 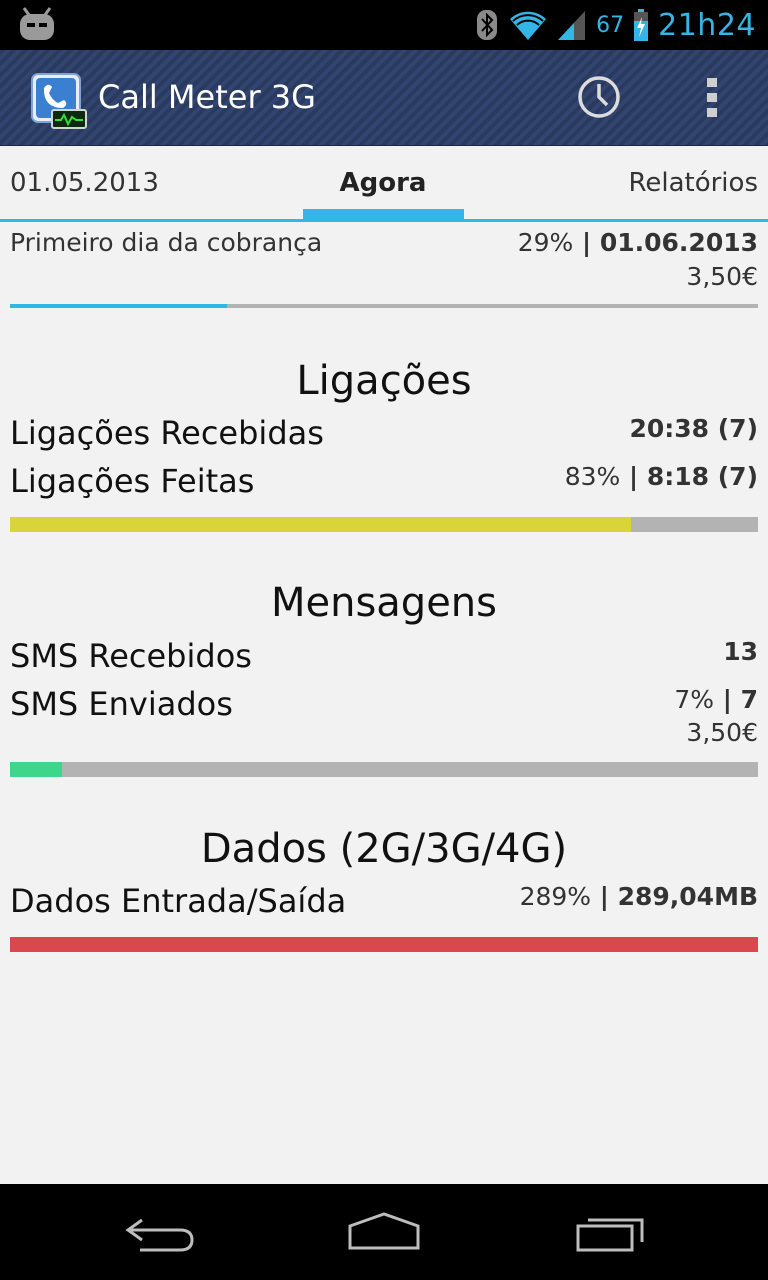 I want to click on navigation-bar, so click(x=384, y=1232).